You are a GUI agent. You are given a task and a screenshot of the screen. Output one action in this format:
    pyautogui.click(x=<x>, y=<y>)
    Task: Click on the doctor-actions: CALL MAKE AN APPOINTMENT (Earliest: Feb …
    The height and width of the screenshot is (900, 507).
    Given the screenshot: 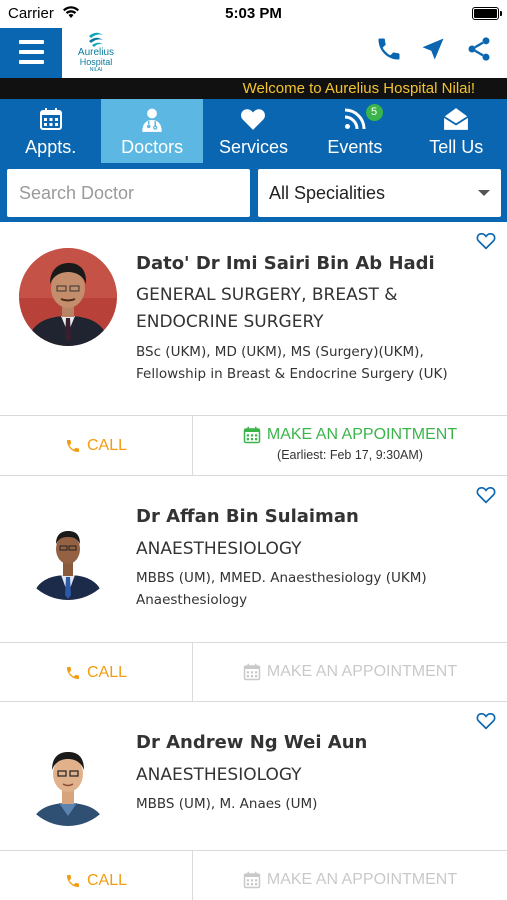 What is the action you would take?
    pyautogui.click(x=253, y=445)
    